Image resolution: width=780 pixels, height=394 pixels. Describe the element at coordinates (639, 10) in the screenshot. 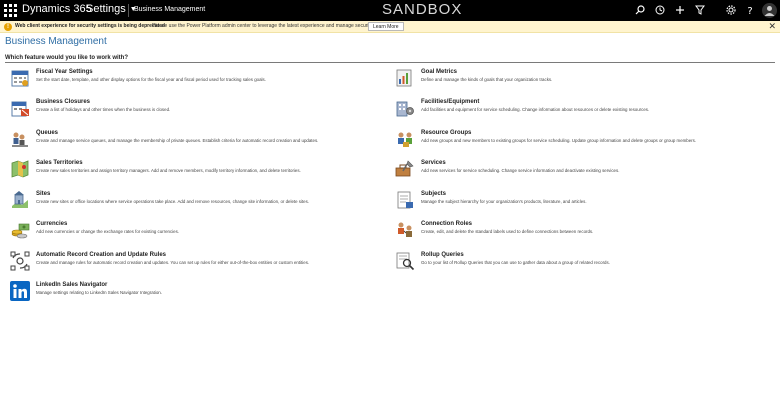

I see `search-icon` at that location.